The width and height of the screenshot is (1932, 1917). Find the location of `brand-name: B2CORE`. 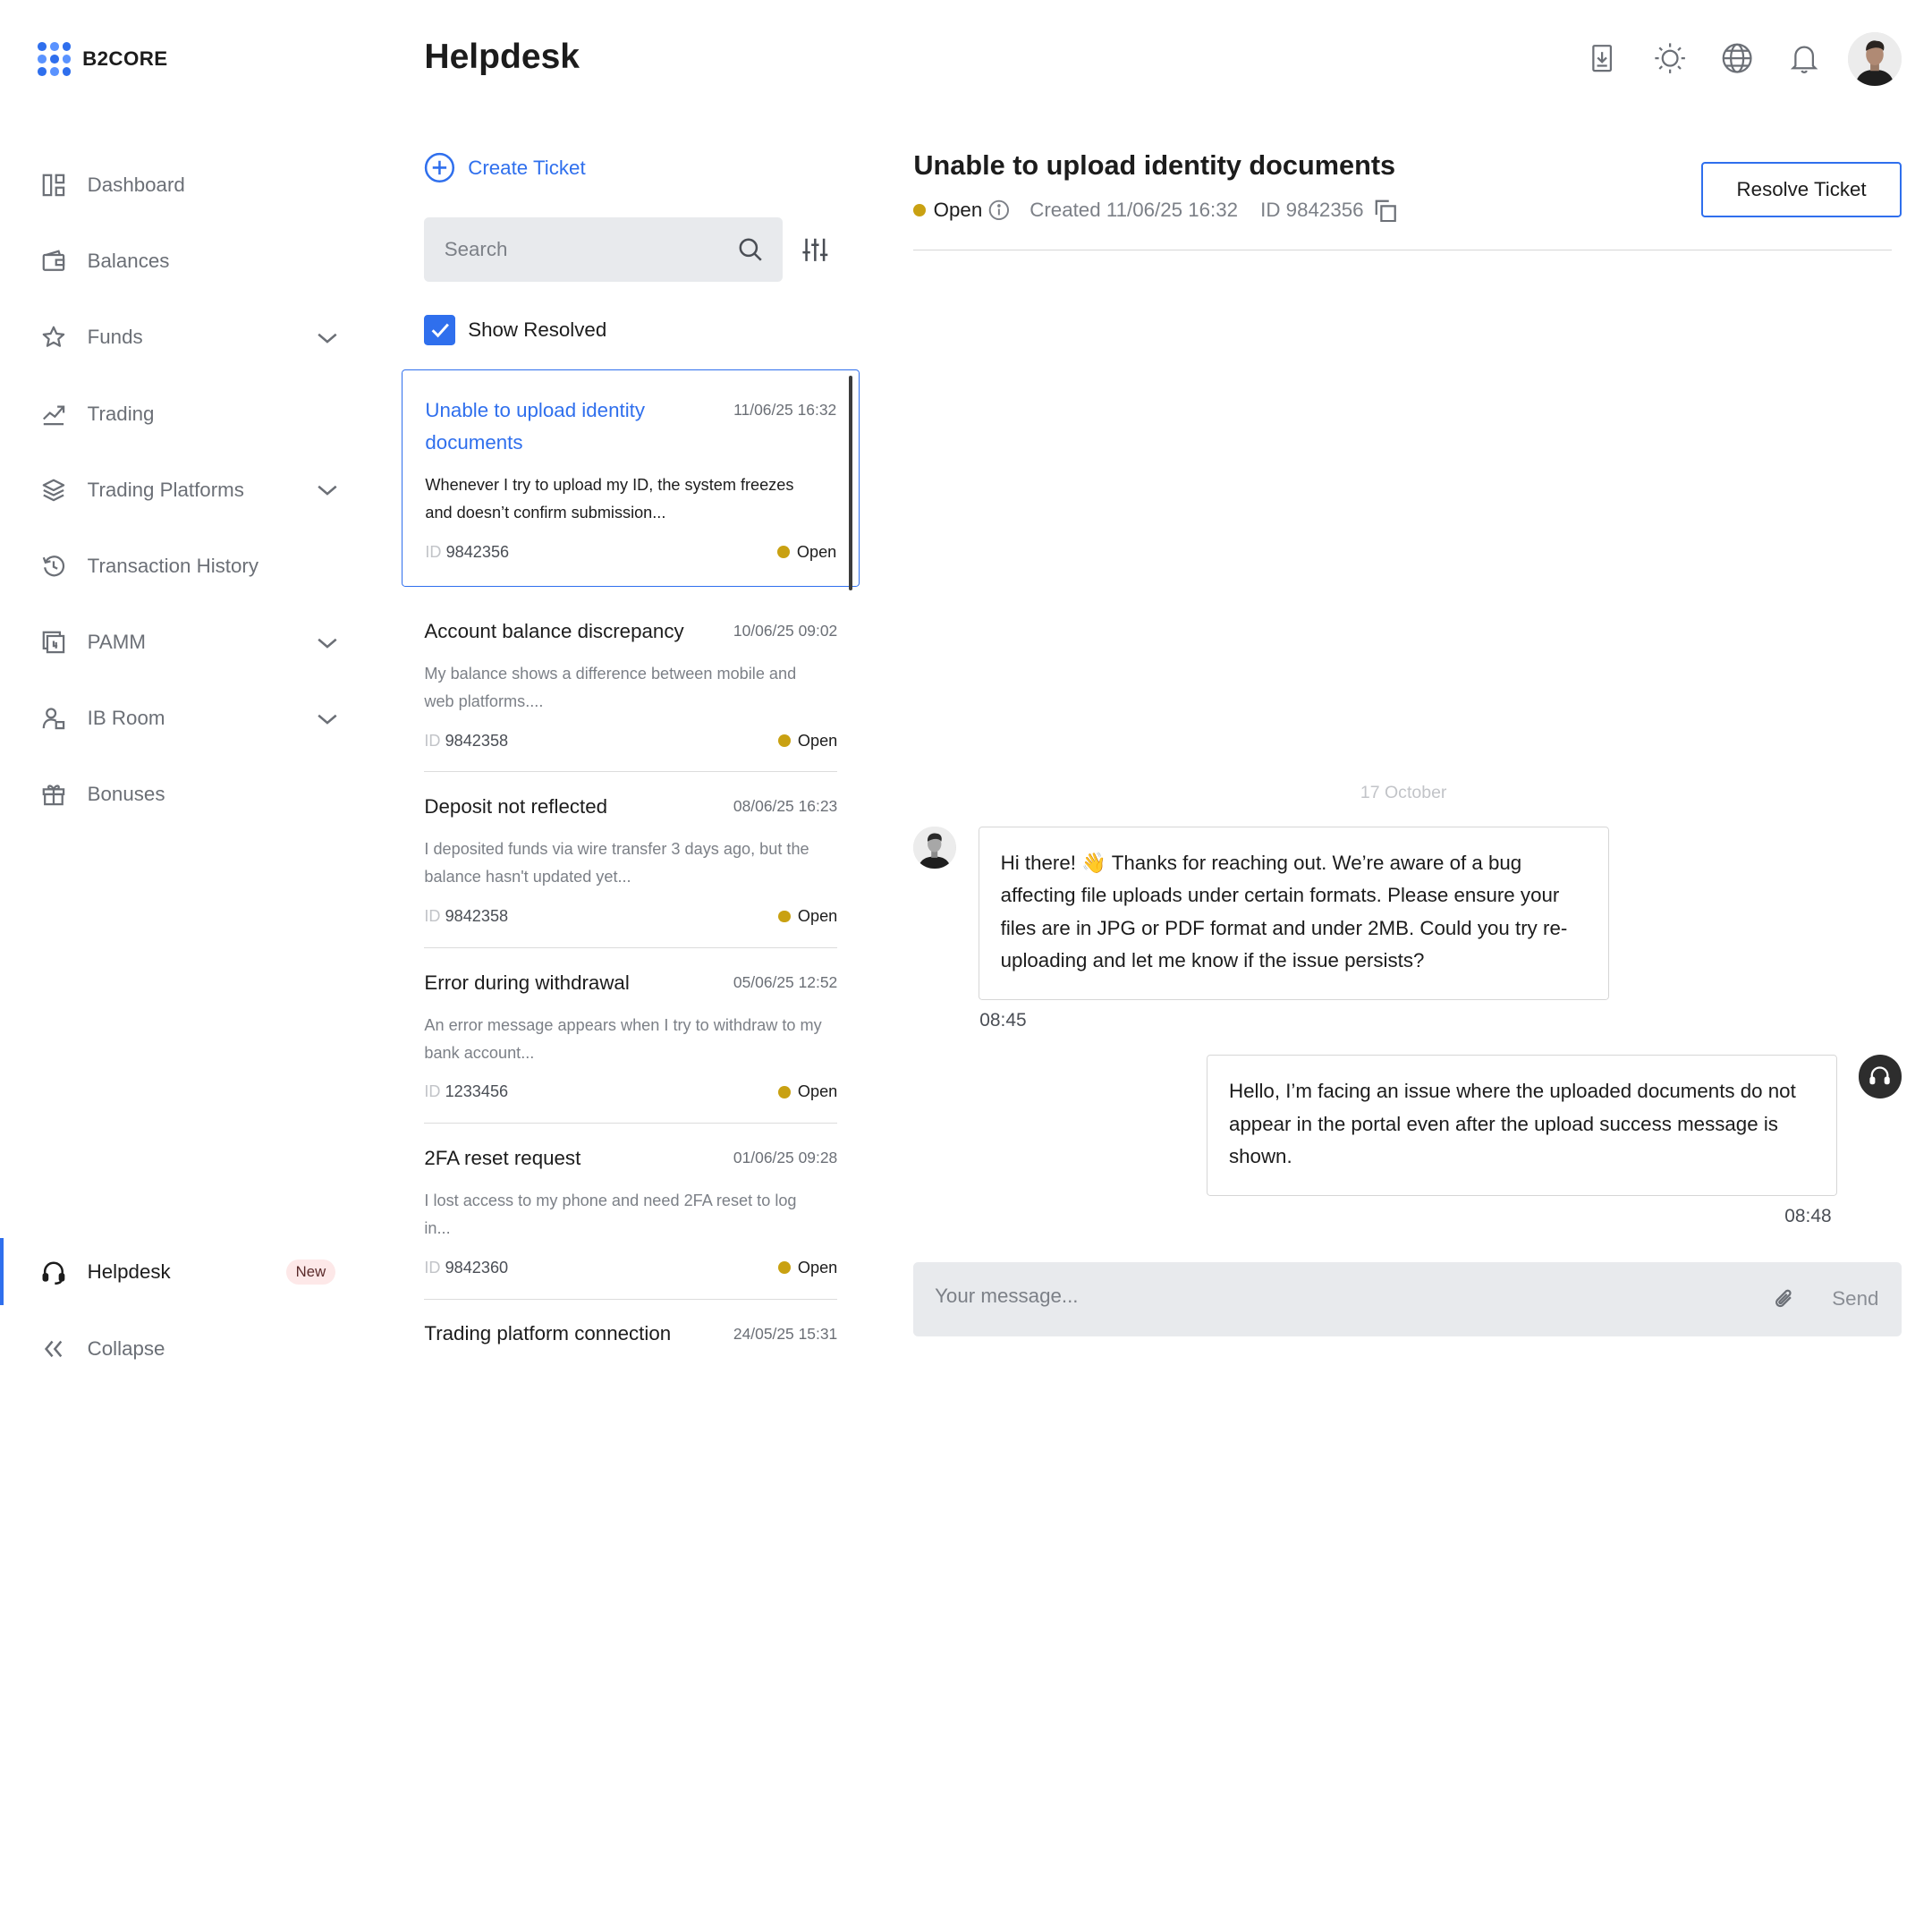

brand-name: B2CORE is located at coordinates (125, 59).